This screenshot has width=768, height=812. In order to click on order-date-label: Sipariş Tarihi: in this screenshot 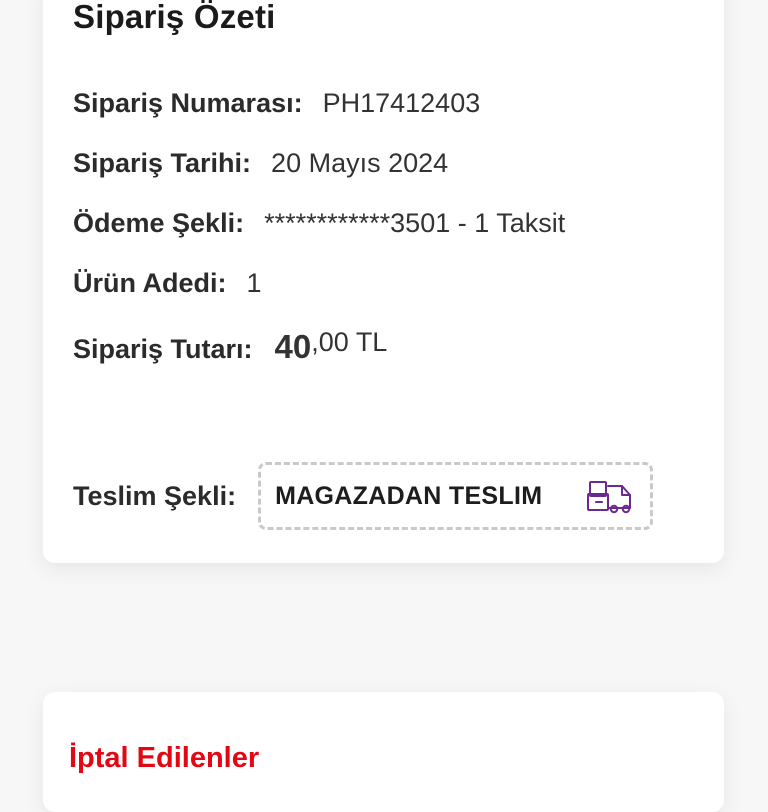, I will do `click(162, 163)`.